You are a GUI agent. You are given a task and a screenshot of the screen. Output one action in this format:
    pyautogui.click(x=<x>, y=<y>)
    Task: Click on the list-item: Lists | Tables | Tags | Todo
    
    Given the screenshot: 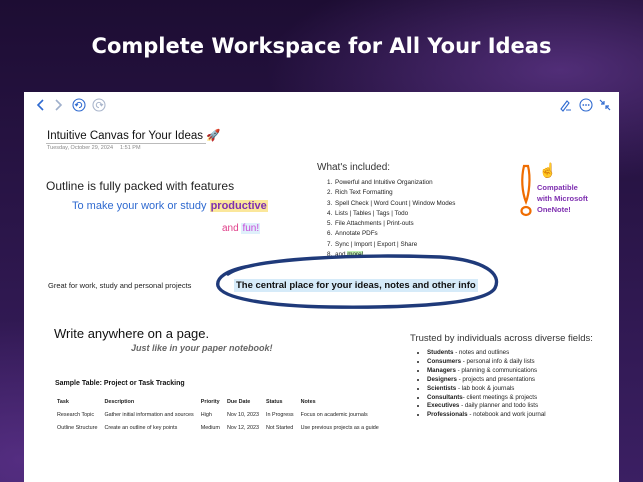 What is the action you would take?
    pyautogui.click(x=394, y=214)
    